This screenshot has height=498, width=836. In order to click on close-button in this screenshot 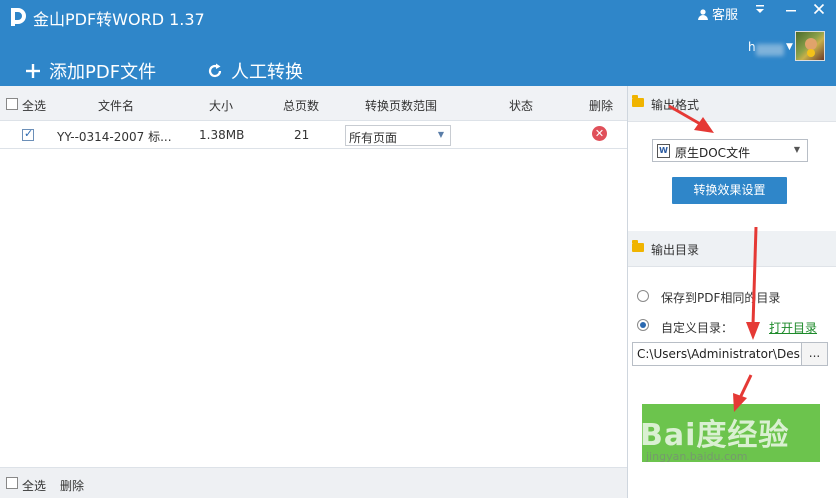, I will do `click(819, 11)`.